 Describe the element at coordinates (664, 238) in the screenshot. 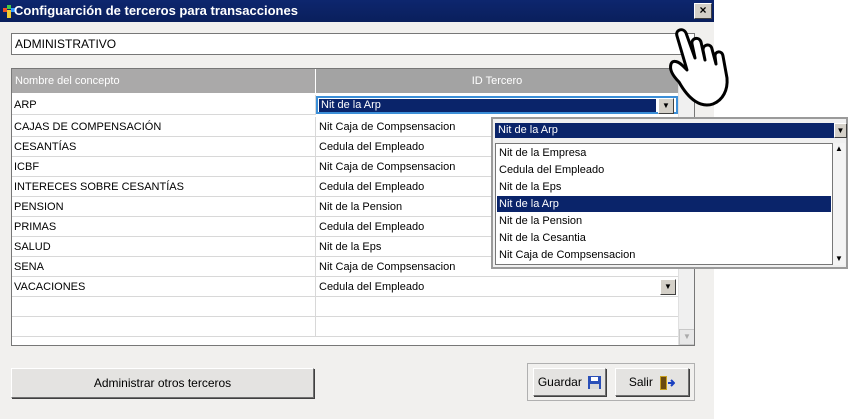

I see `dropdown-option: Nit de la Cesantia` at that location.